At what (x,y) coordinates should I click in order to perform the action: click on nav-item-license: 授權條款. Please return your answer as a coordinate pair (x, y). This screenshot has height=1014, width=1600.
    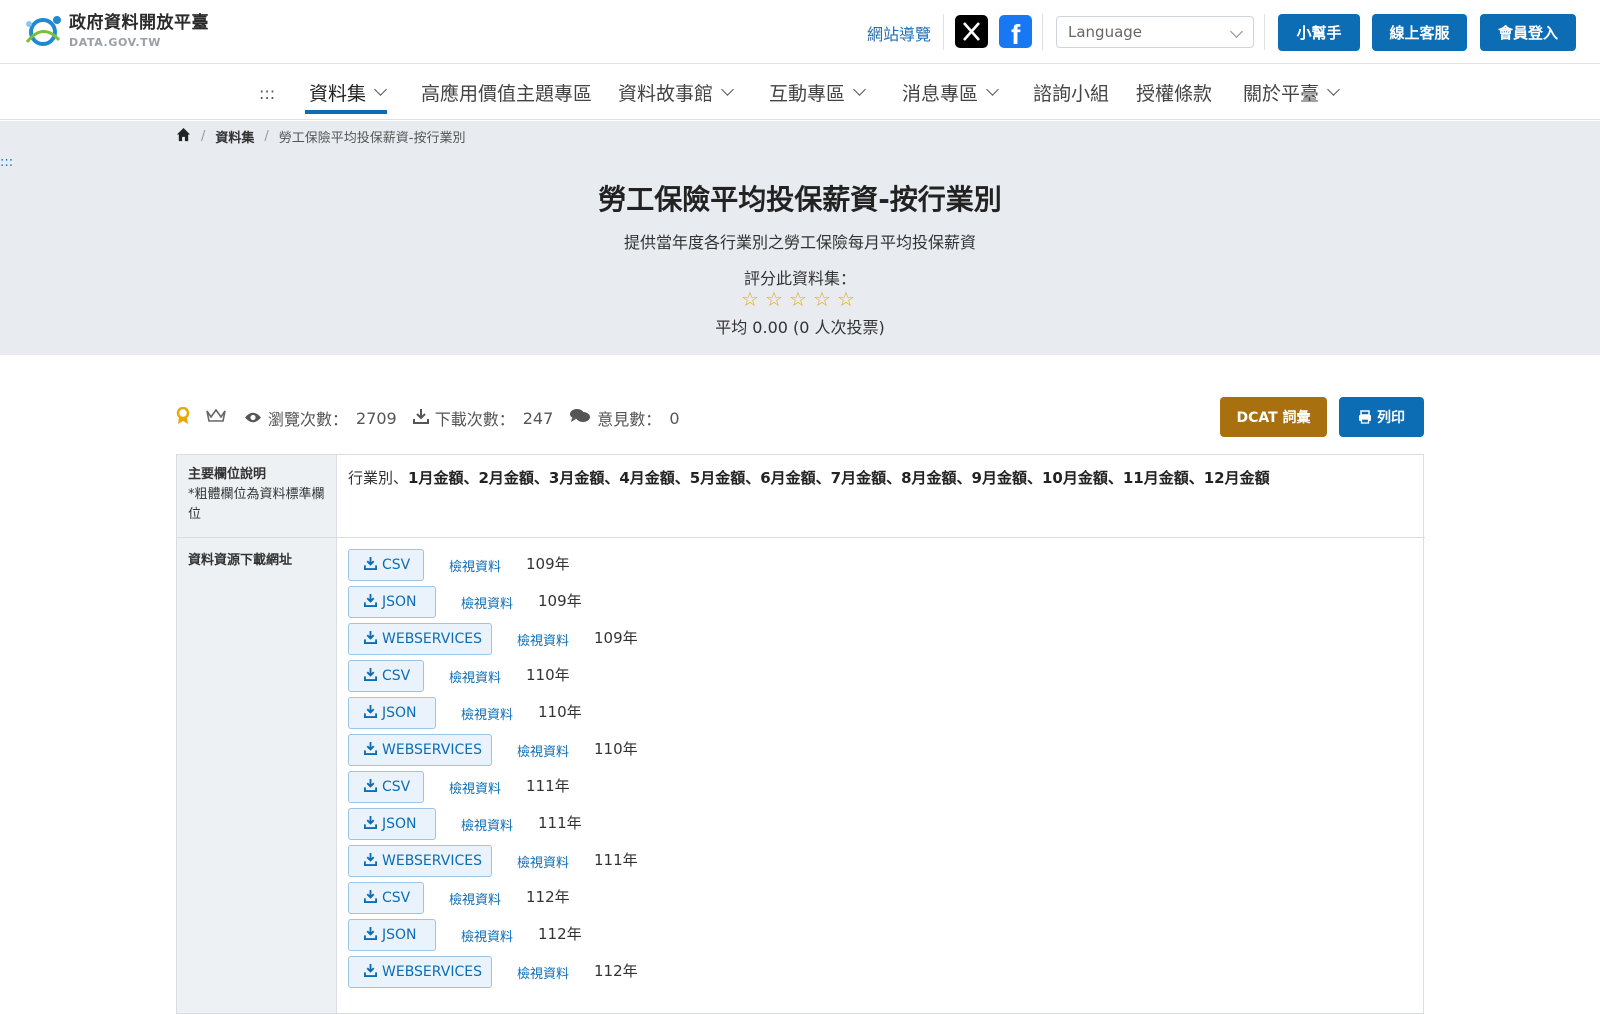
    Looking at the image, I should click on (1174, 92).